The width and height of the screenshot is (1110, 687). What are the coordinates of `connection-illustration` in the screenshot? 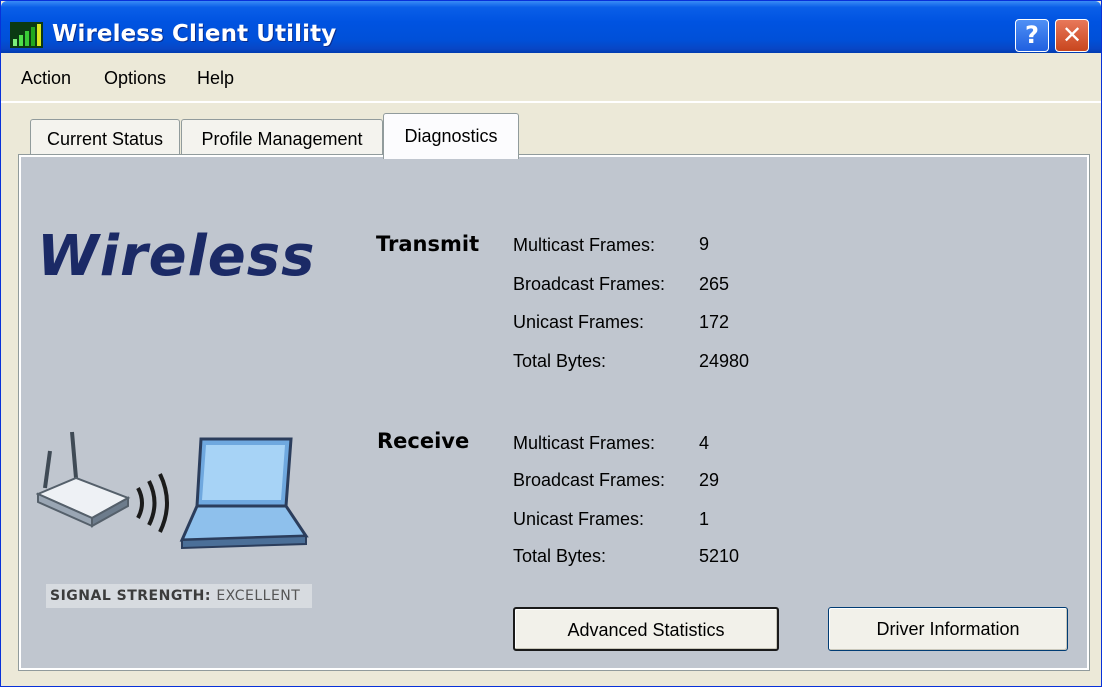 It's located at (172, 490).